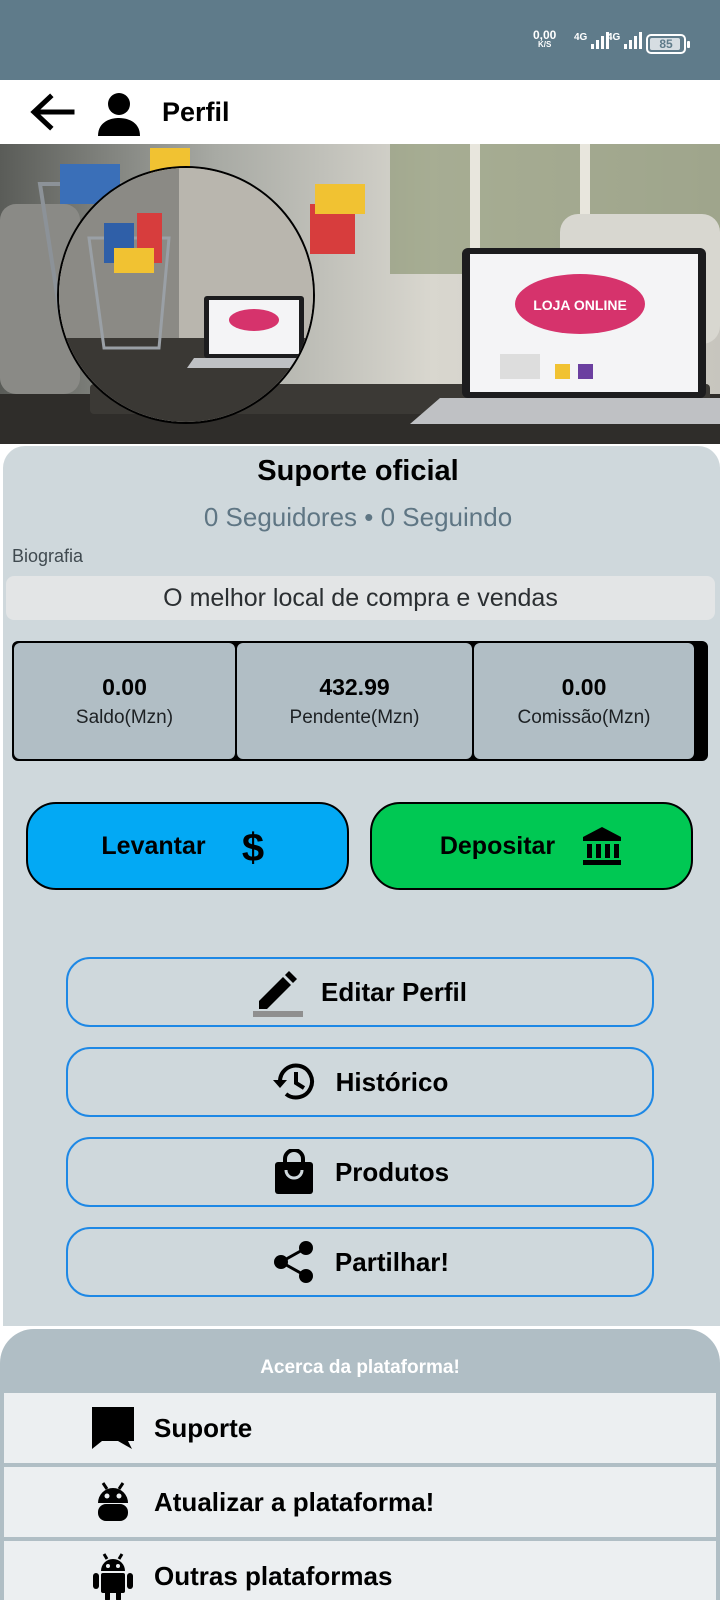  I want to click on dollar-icon: $, so click(252, 846).